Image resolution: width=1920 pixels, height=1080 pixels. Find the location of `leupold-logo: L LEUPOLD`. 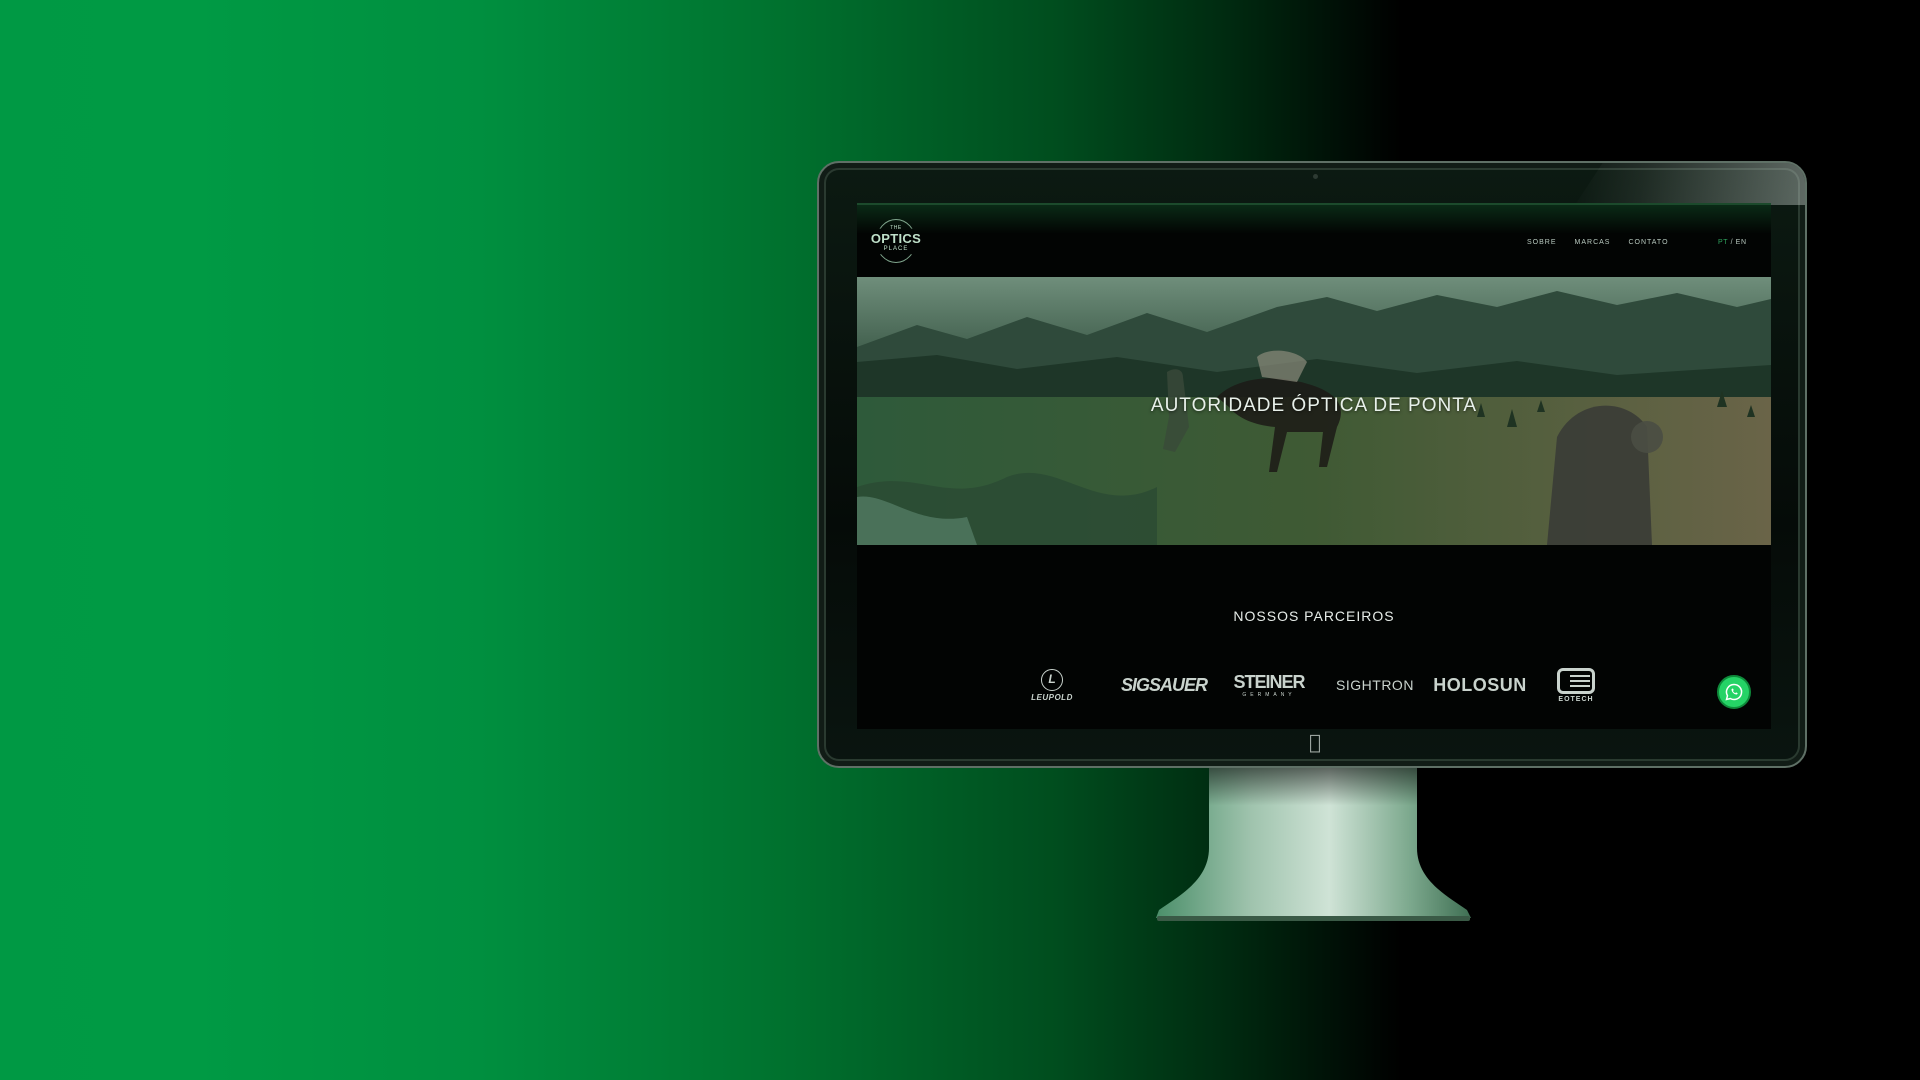

leupold-logo: L LEUPOLD is located at coordinates (1052, 685).